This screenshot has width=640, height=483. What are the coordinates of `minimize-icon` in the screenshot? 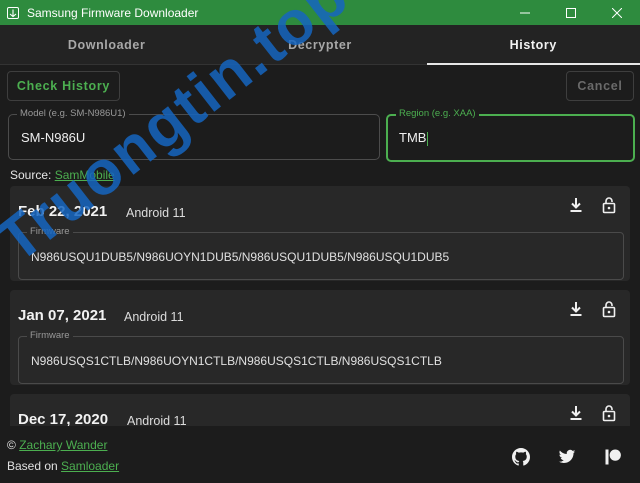 It's located at (525, 12).